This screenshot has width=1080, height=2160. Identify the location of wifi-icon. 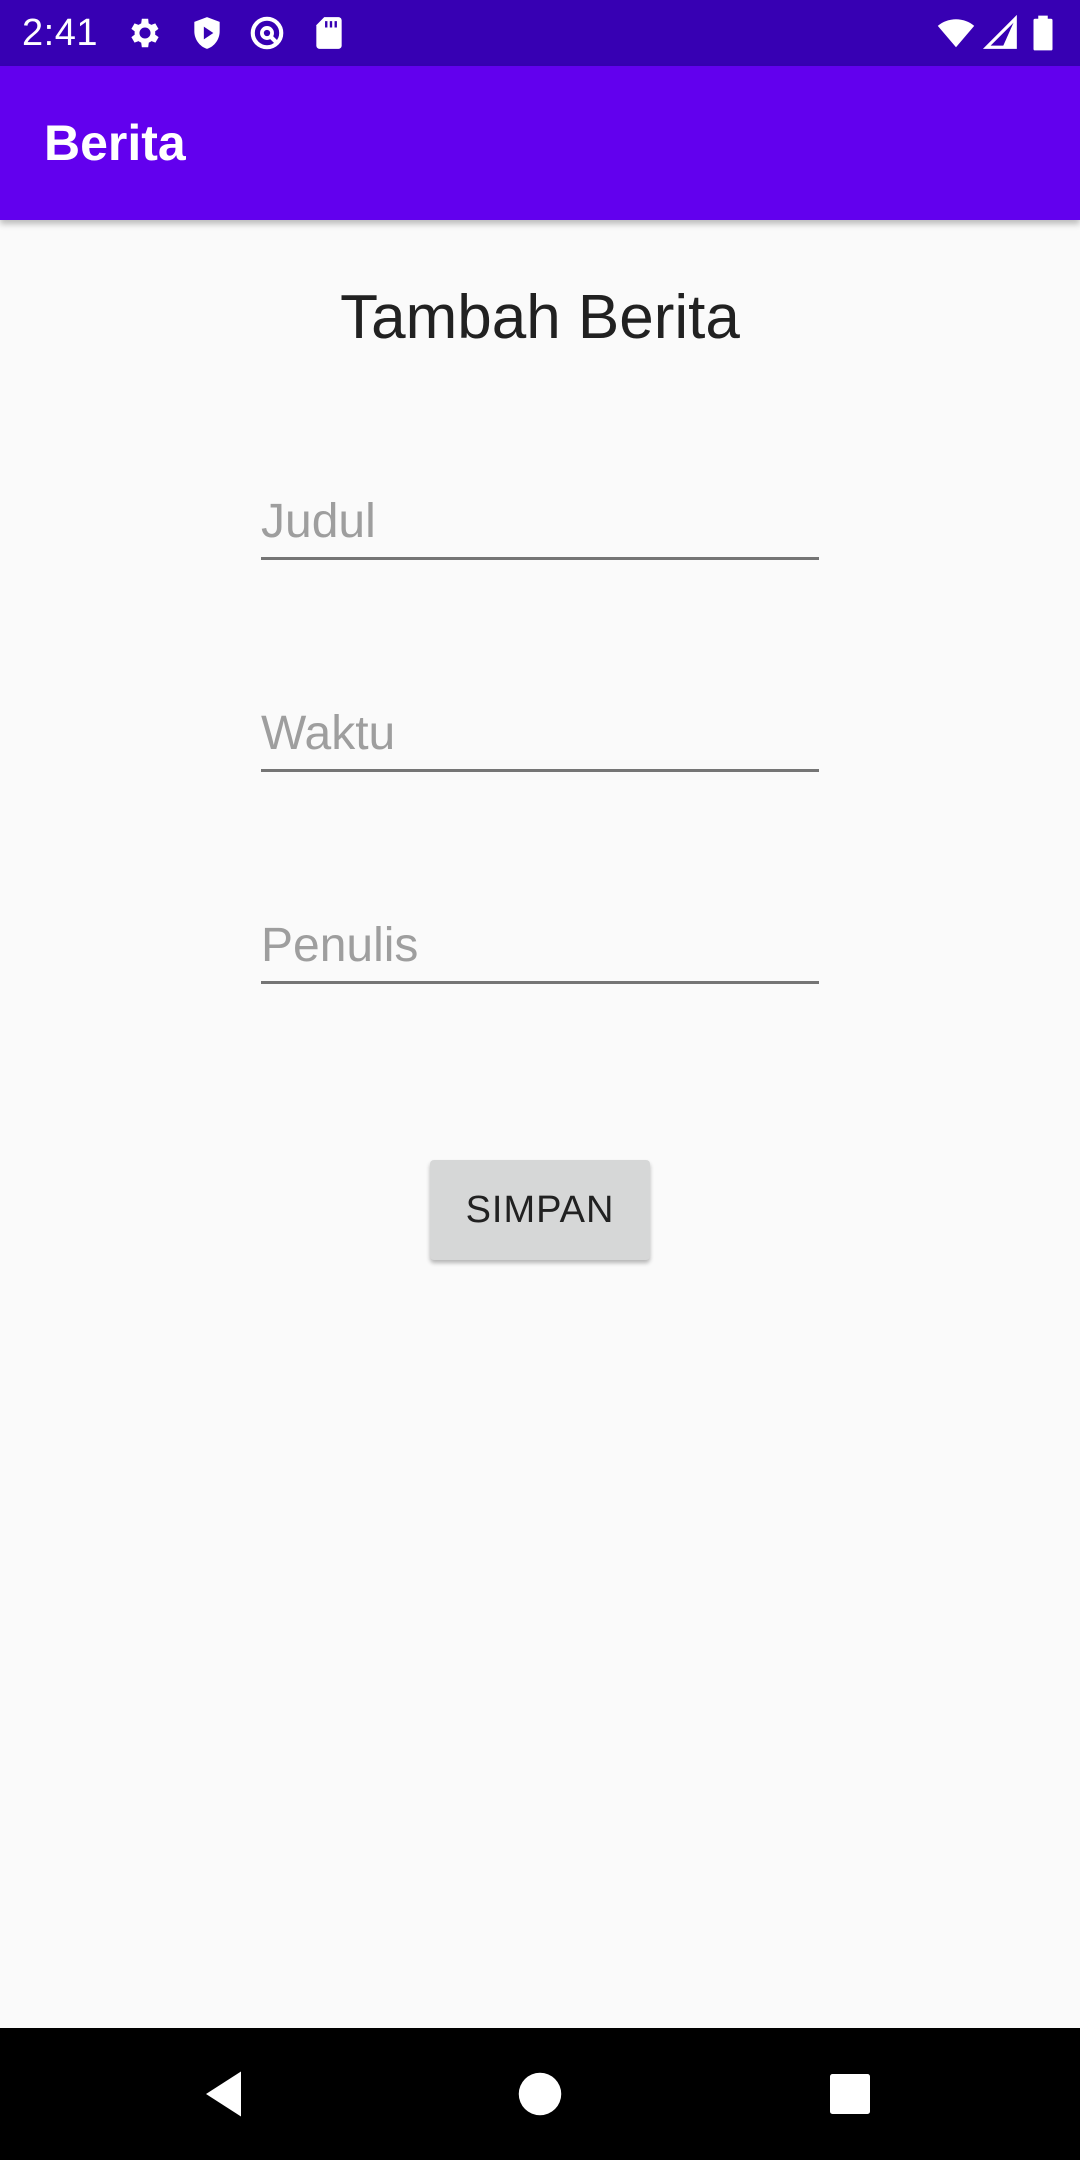
(956, 33).